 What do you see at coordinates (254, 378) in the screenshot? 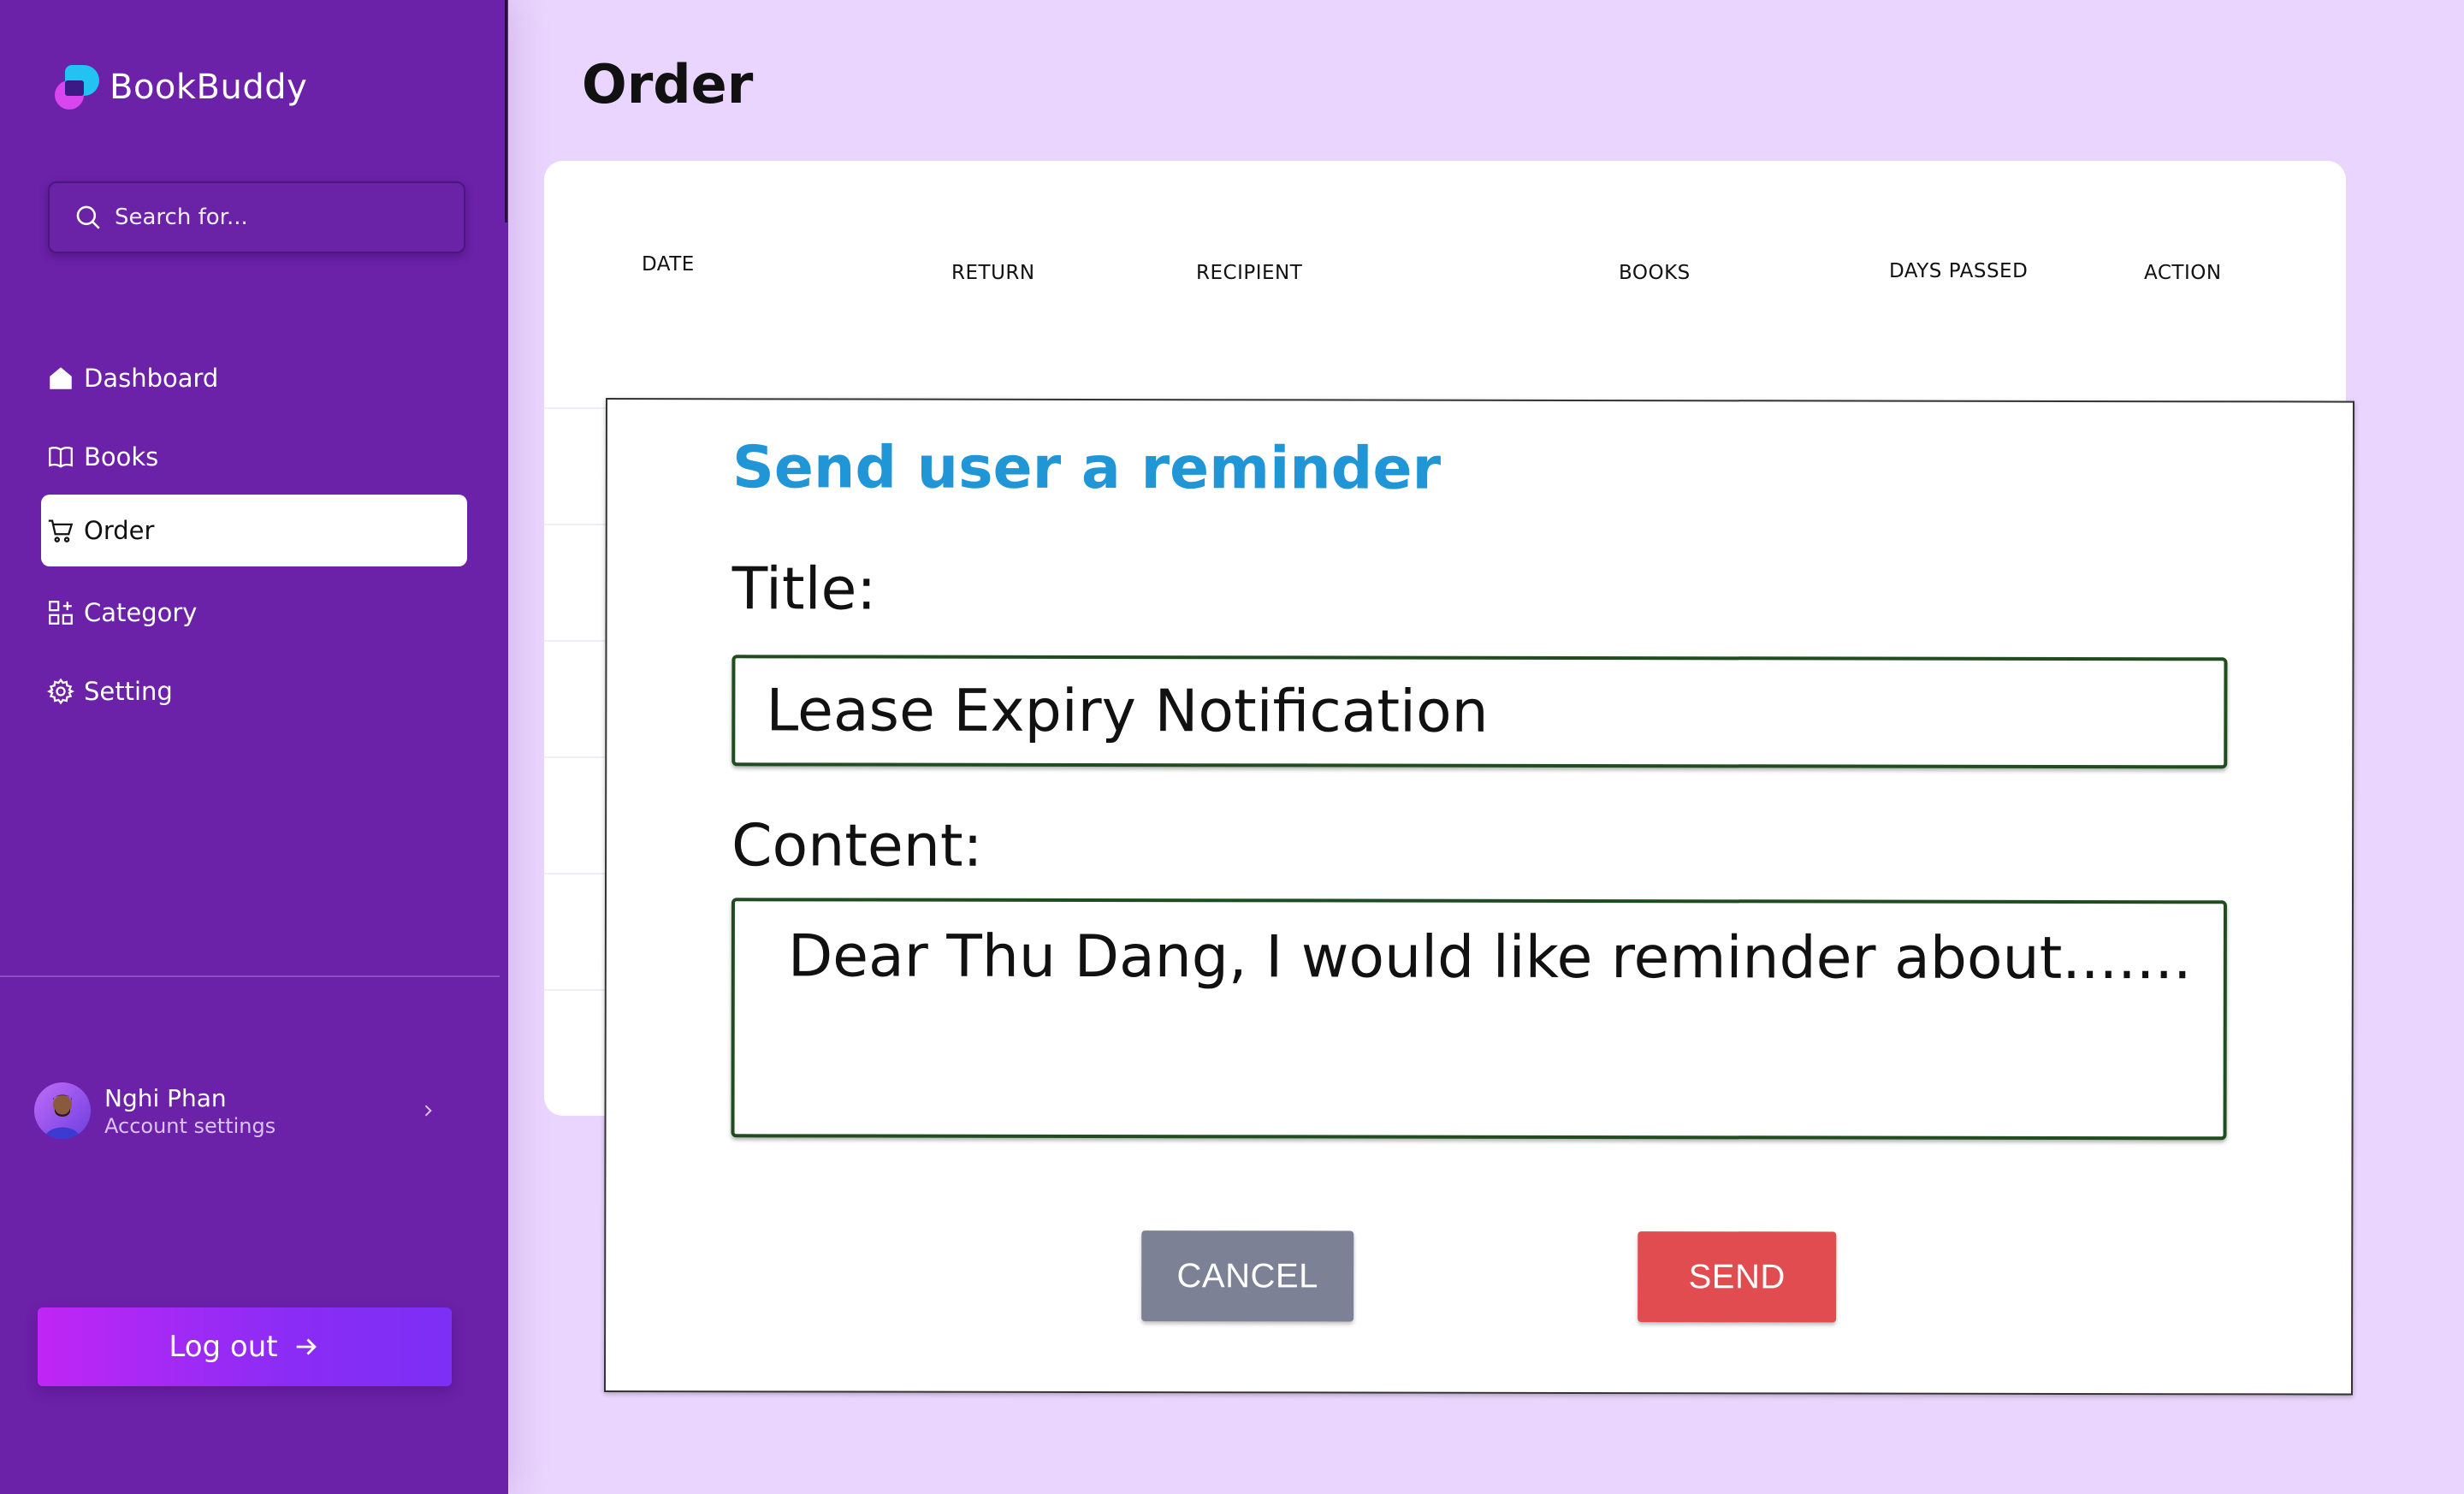
I see `sidebar-item-dashboard: Dashboard` at bounding box center [254, 378].